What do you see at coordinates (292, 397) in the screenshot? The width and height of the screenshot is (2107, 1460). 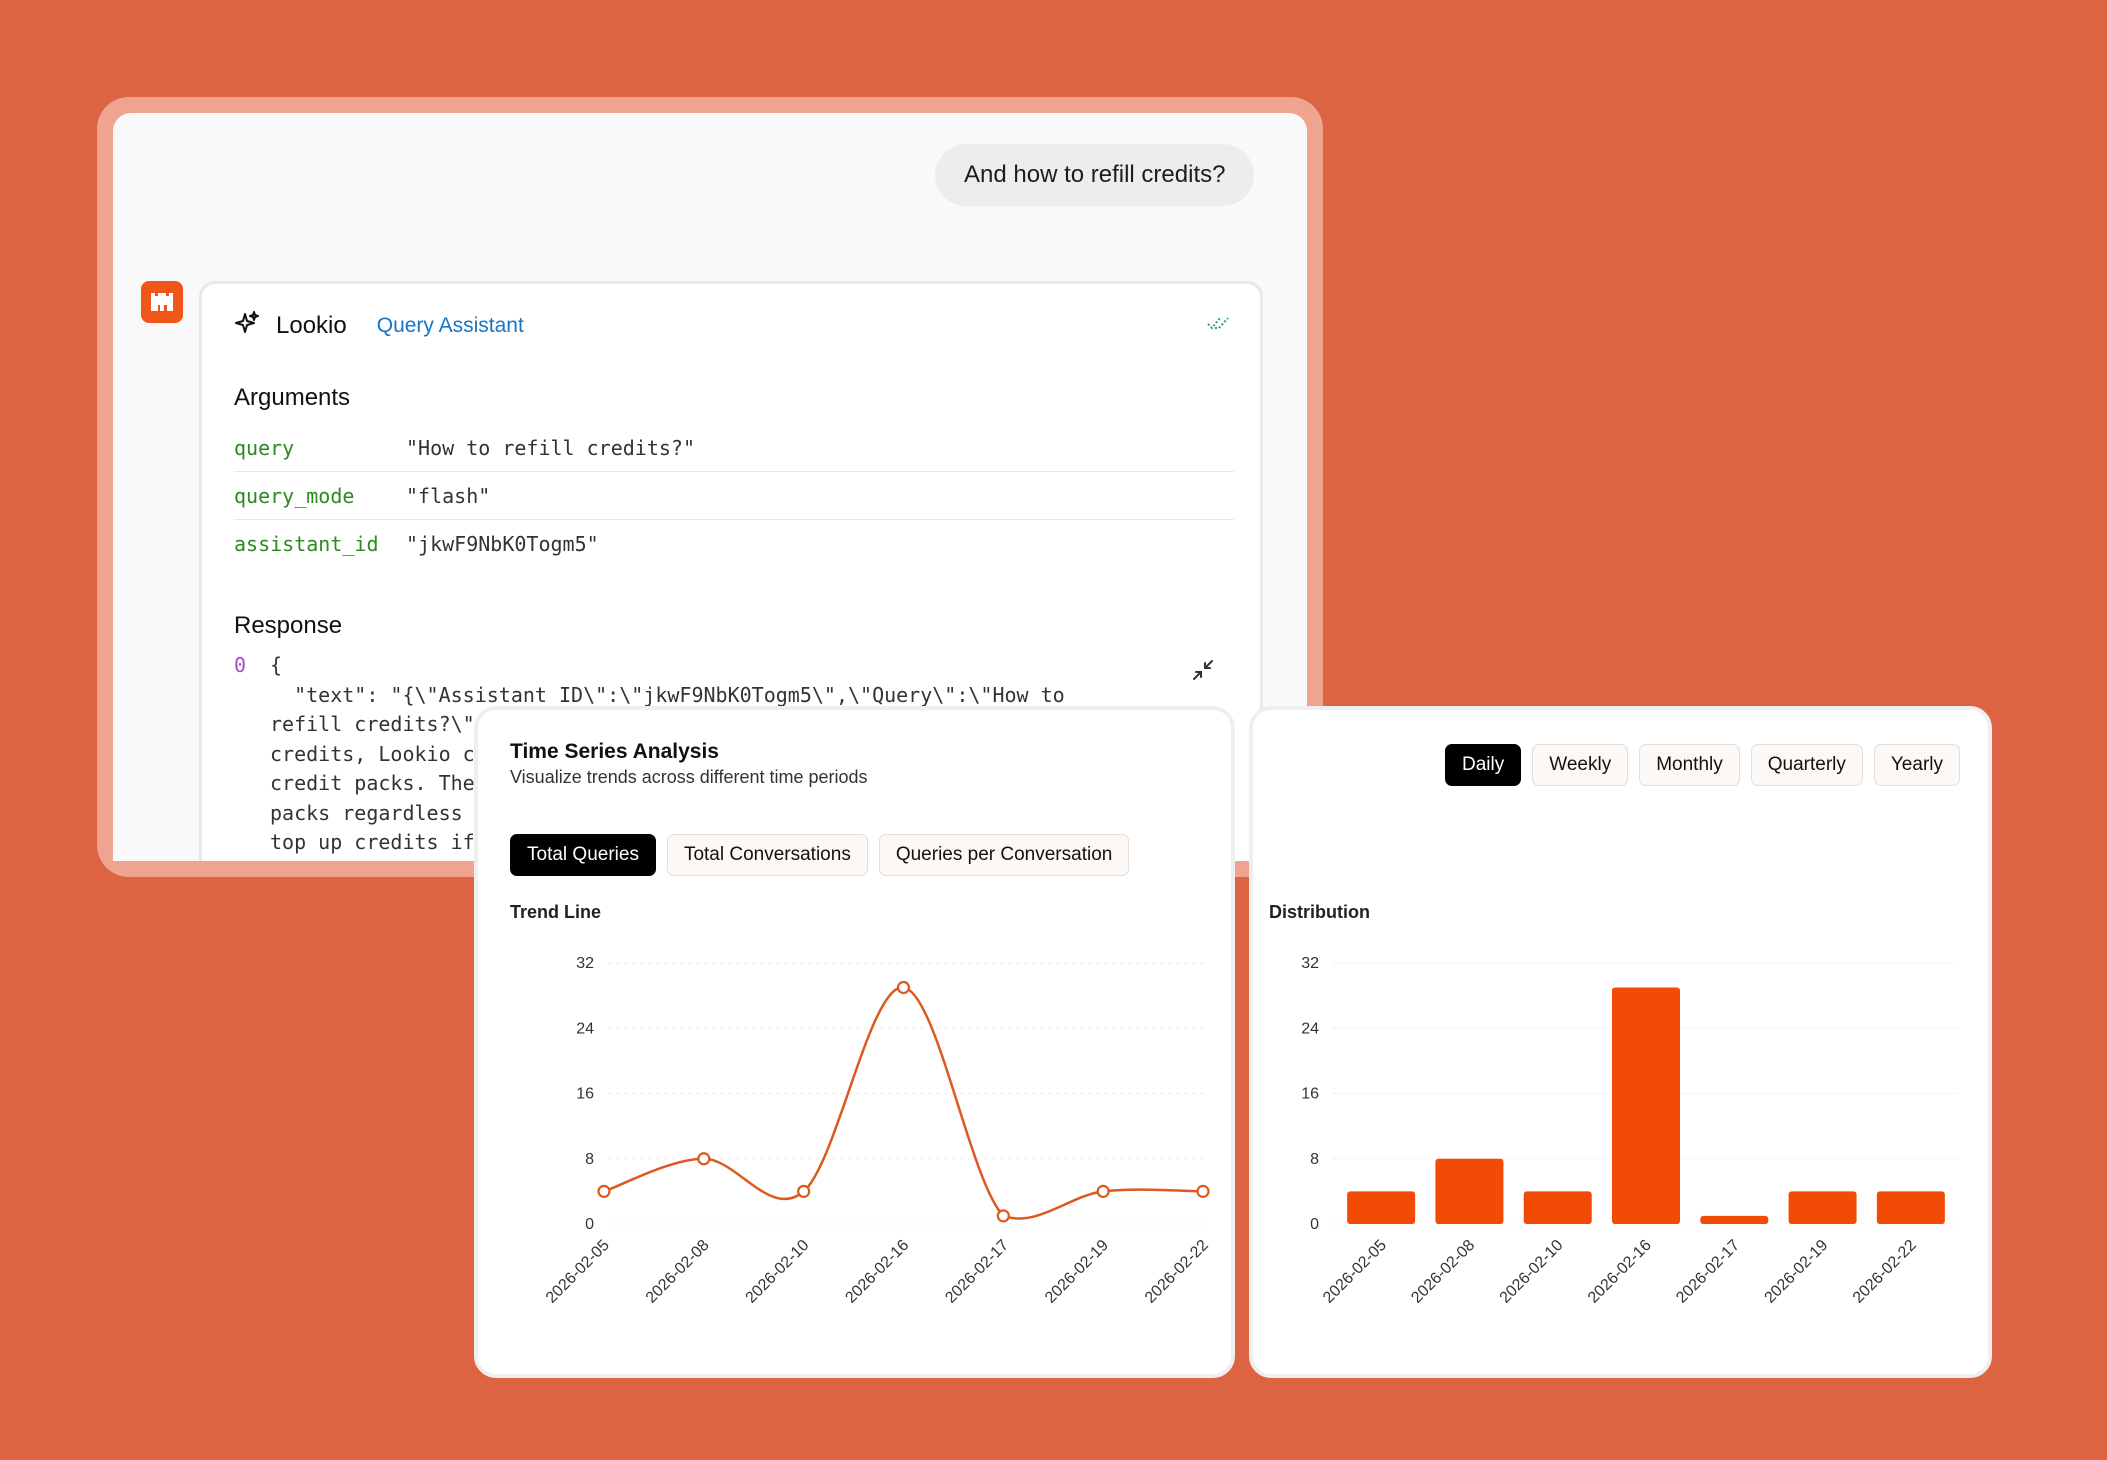 I see `arguments-title: Arguments` at bounding box center [292, 397].